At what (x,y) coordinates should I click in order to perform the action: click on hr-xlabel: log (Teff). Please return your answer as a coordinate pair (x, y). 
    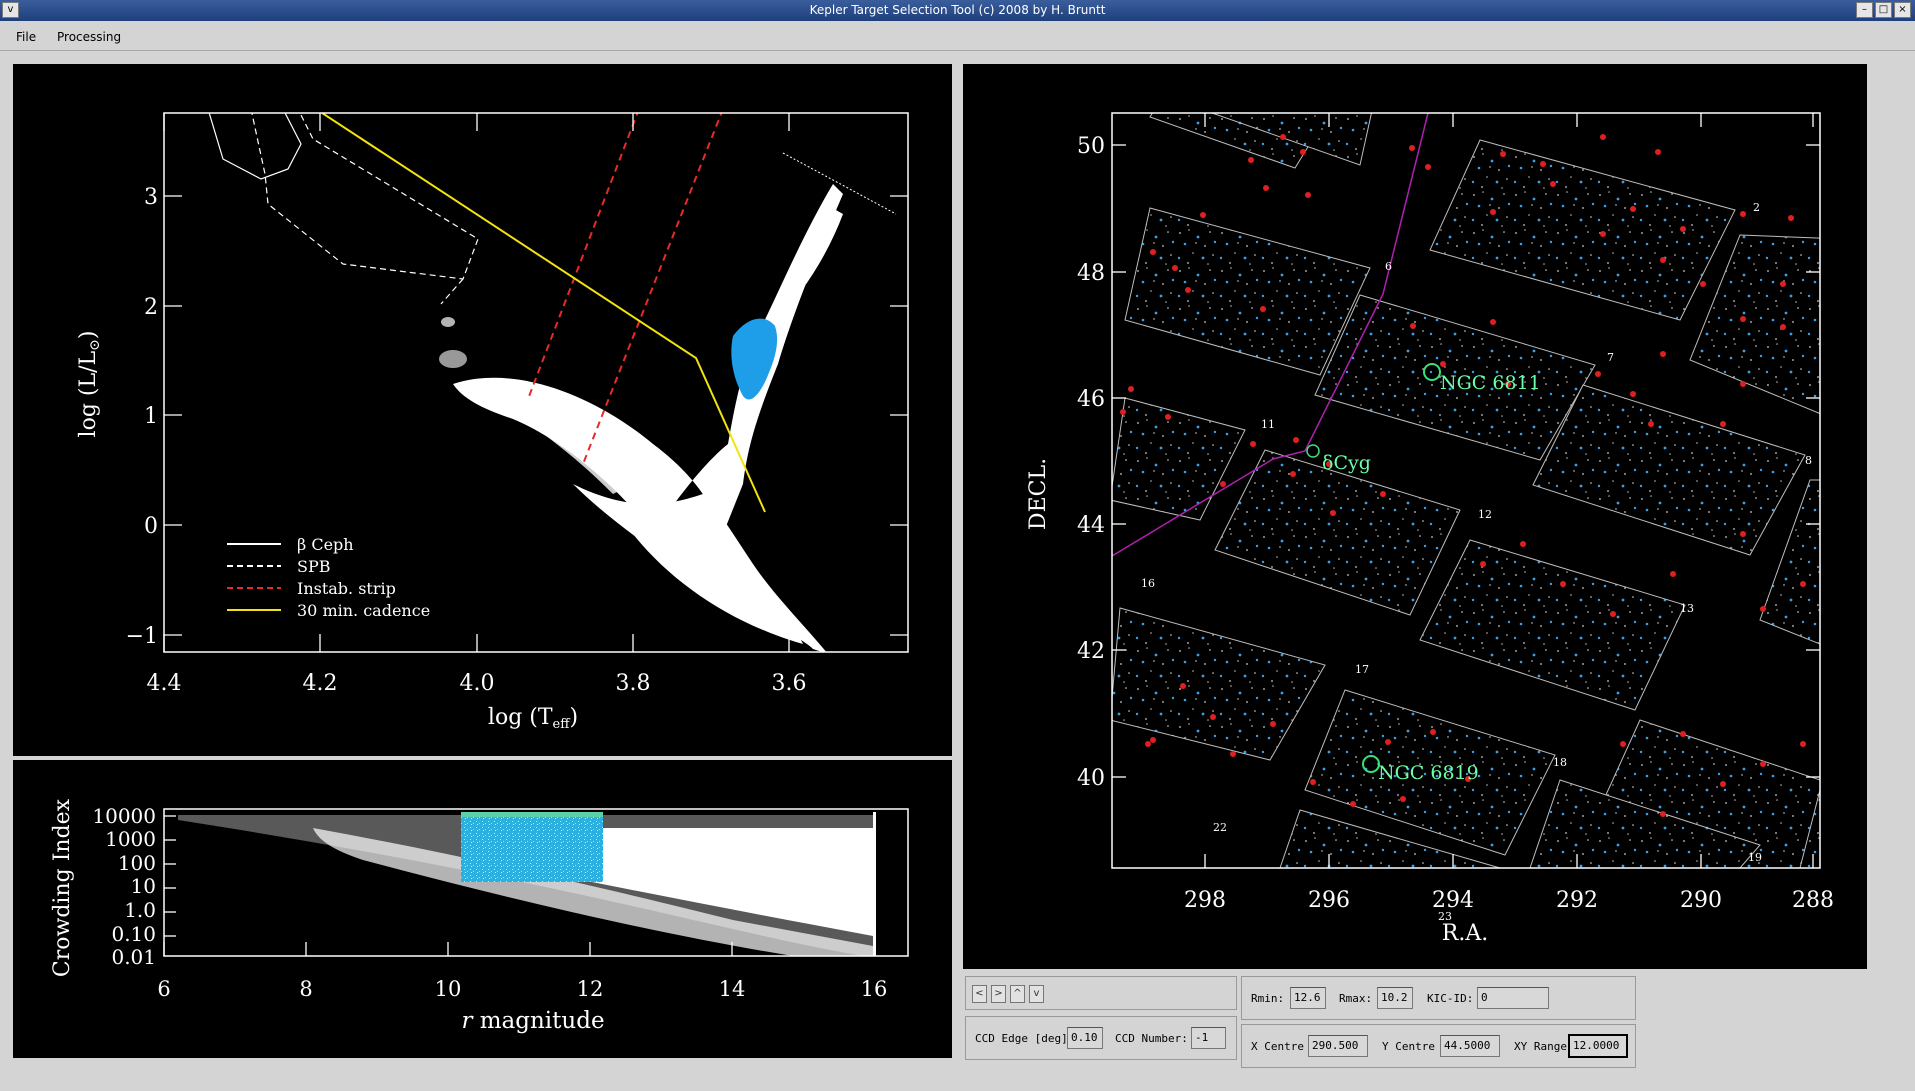
    Looking at the image, I should click on (533, 718).